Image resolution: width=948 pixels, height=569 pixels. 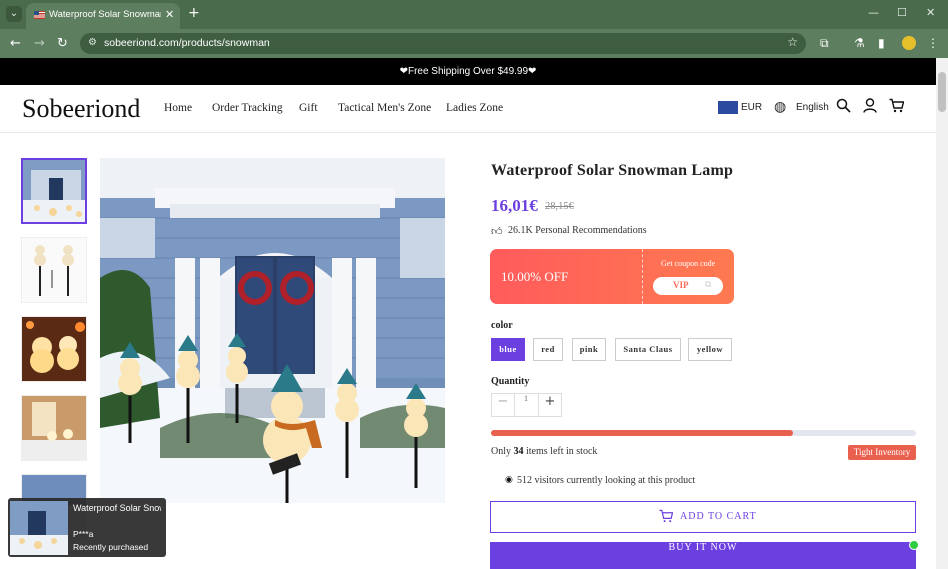 I want to click on stock-progress-fill, so click(x=642, y=433).